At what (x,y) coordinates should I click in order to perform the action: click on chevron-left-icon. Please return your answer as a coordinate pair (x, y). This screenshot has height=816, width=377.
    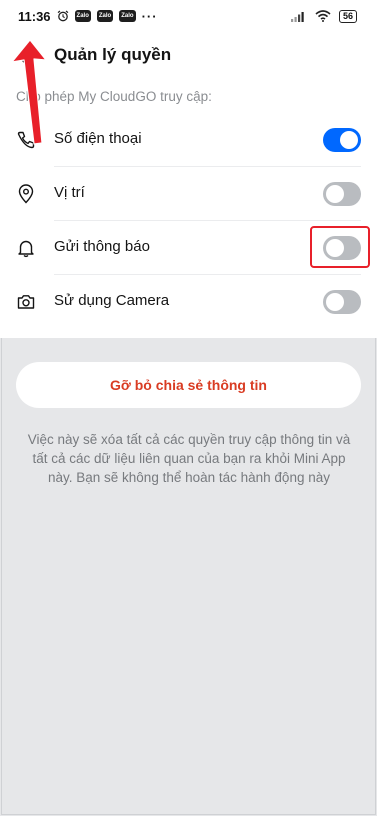
    Looking at the image, I should click on (24, 56).